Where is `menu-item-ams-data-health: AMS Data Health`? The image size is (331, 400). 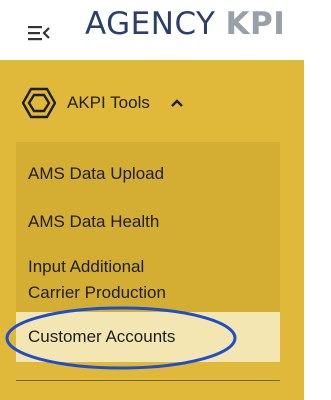 menu-item-ams-data-health: AMS Data Health is located at coordinates (148, 220).